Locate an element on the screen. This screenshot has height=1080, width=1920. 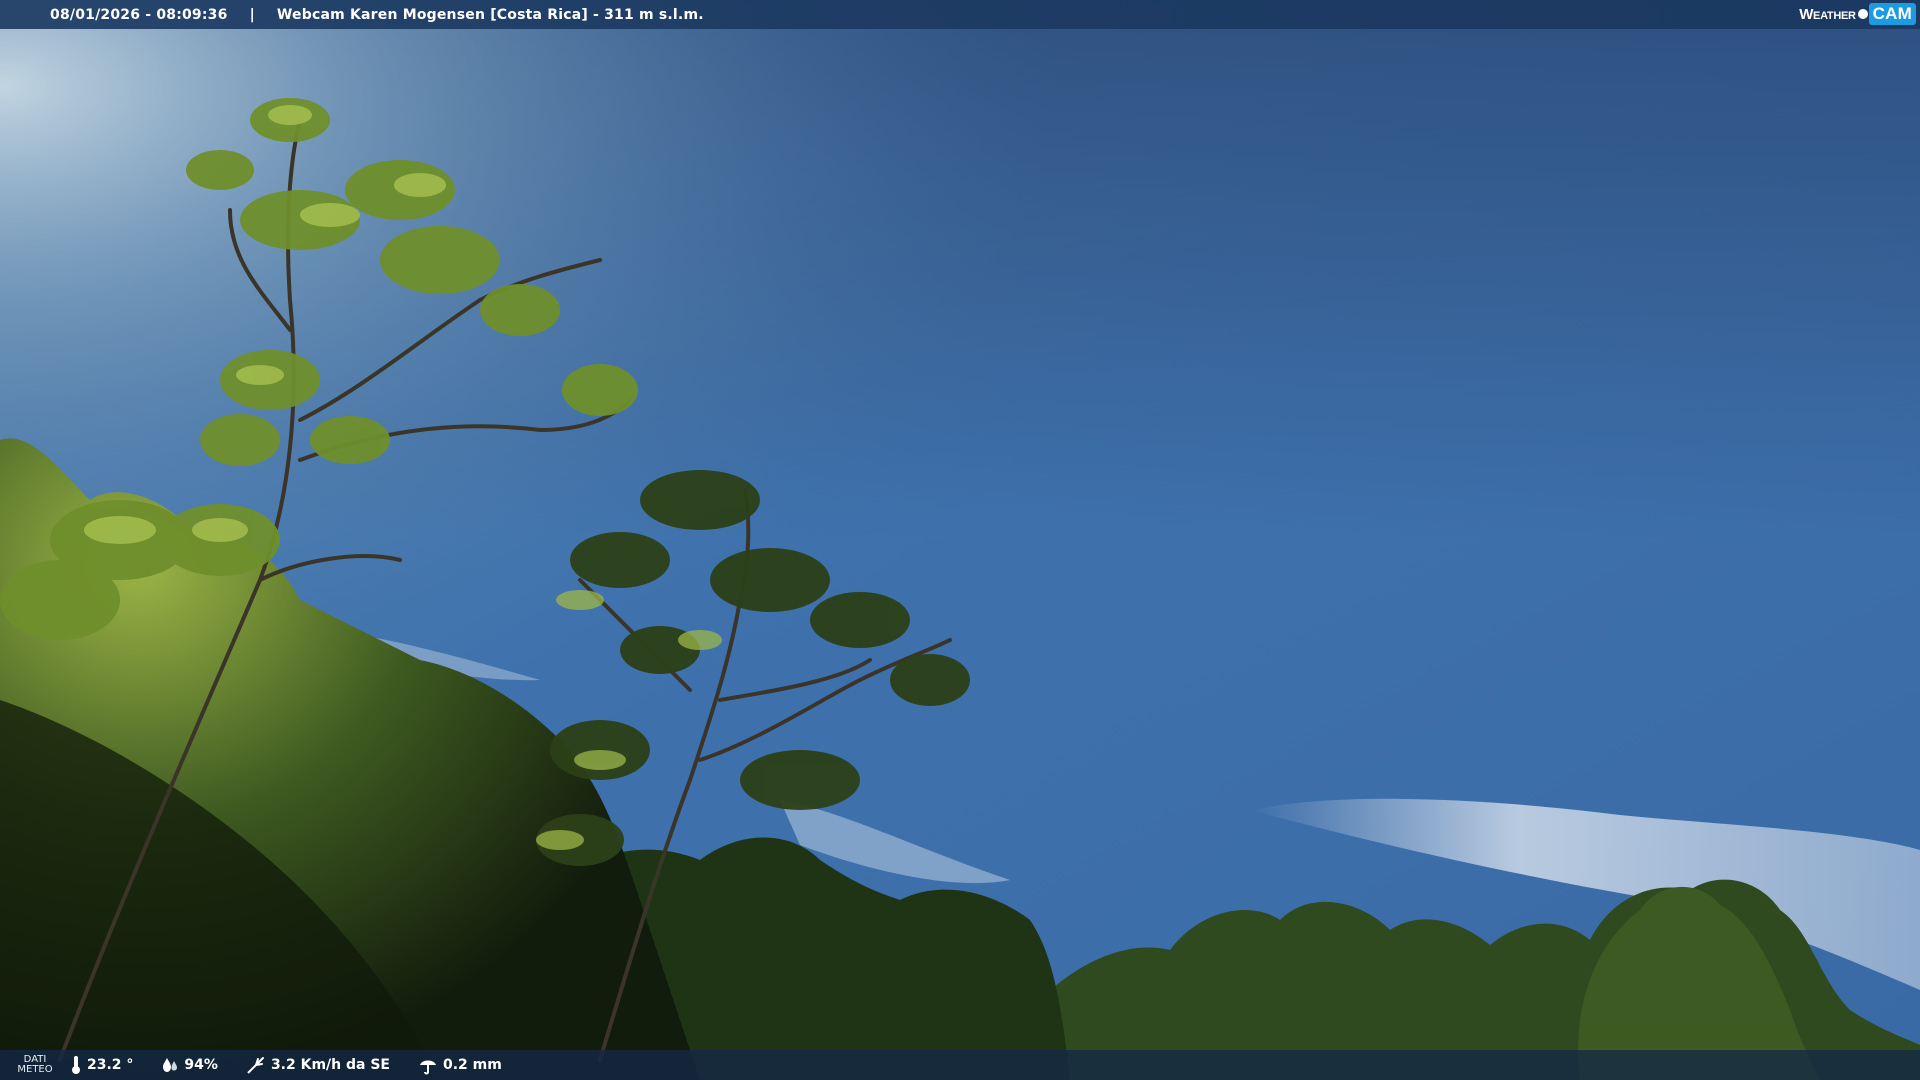
temperature-value: 23.2 ° is located at coordinates (110, 1065).